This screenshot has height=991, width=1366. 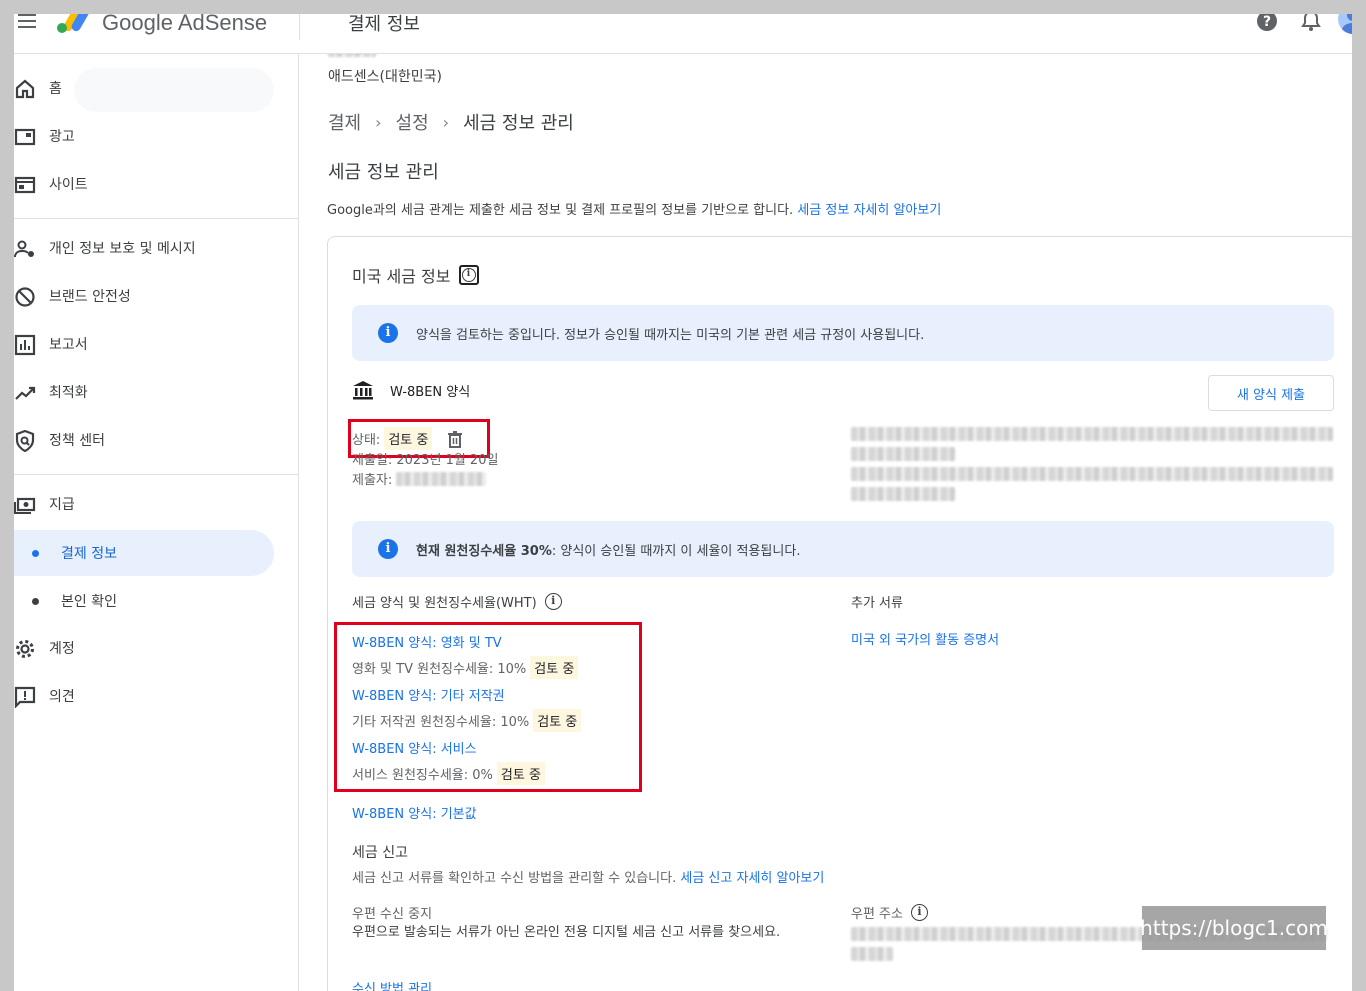 I want to click on trash-icon, so click(x=455, y=439).